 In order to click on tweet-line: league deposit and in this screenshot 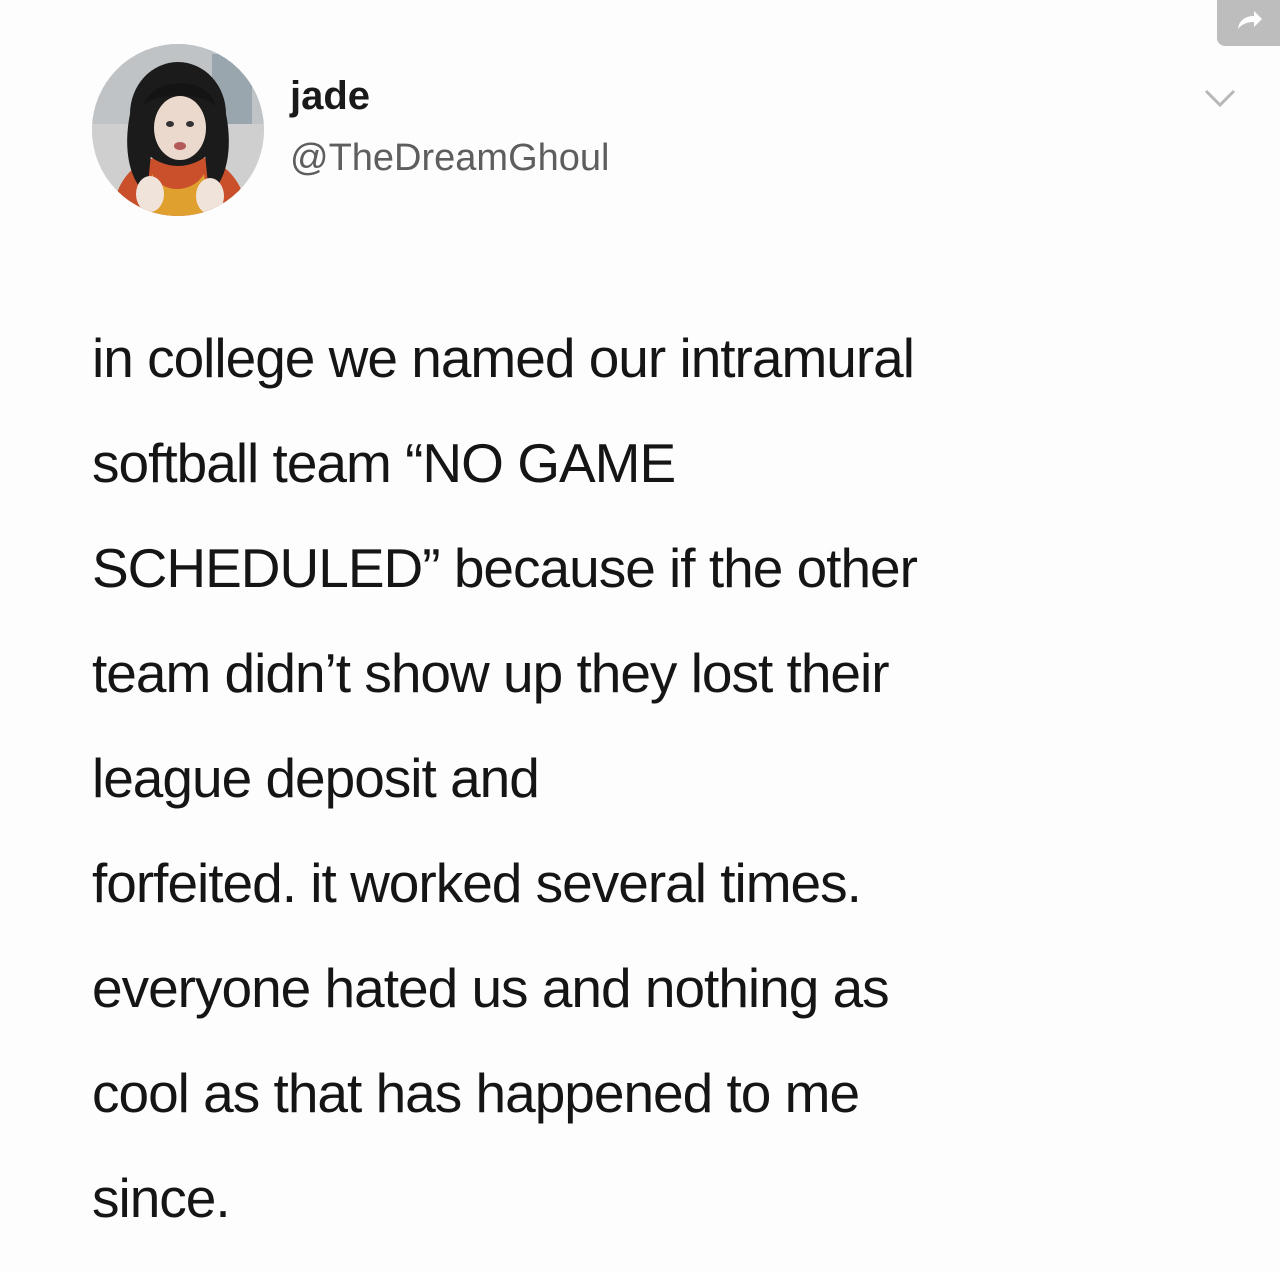, I will do `click(316, 778)`.